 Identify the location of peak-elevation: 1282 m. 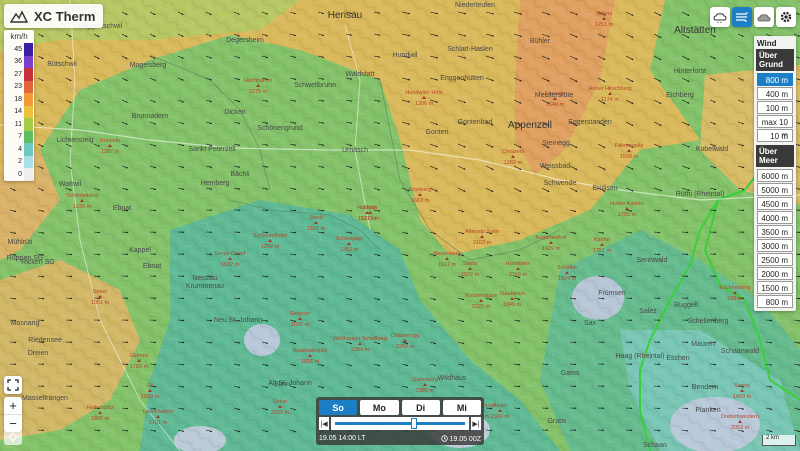
(513, 163).